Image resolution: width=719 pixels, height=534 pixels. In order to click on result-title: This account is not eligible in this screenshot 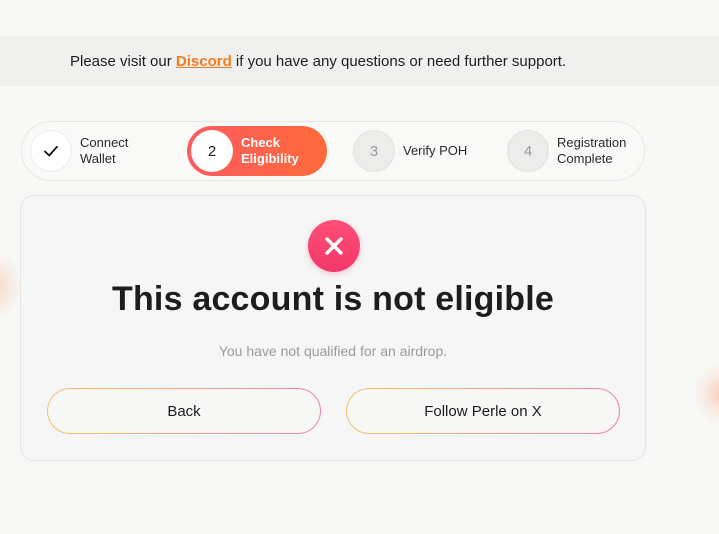, I will do `click(333, 299)`.